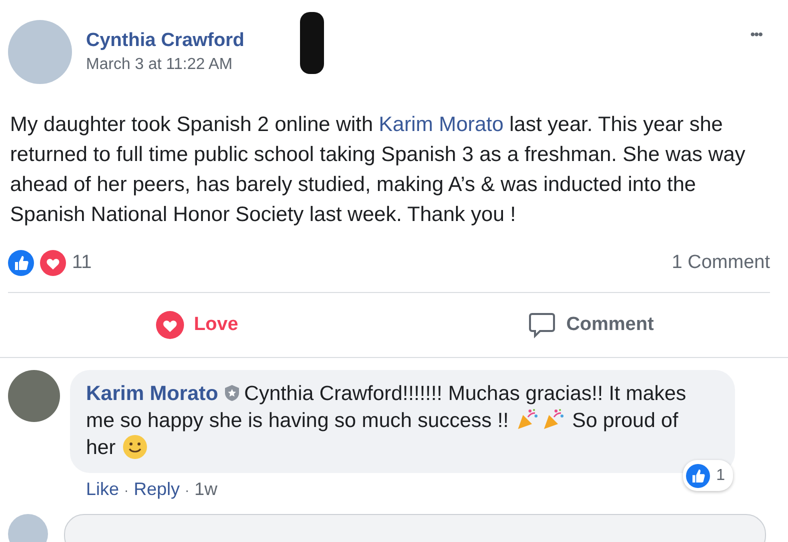 This screenshot has height=542, width=788. What do you see at coordinates (721, 263) in the screenshot?
I see `comment-count: 1 Comment` at bounding box center [721, 263].